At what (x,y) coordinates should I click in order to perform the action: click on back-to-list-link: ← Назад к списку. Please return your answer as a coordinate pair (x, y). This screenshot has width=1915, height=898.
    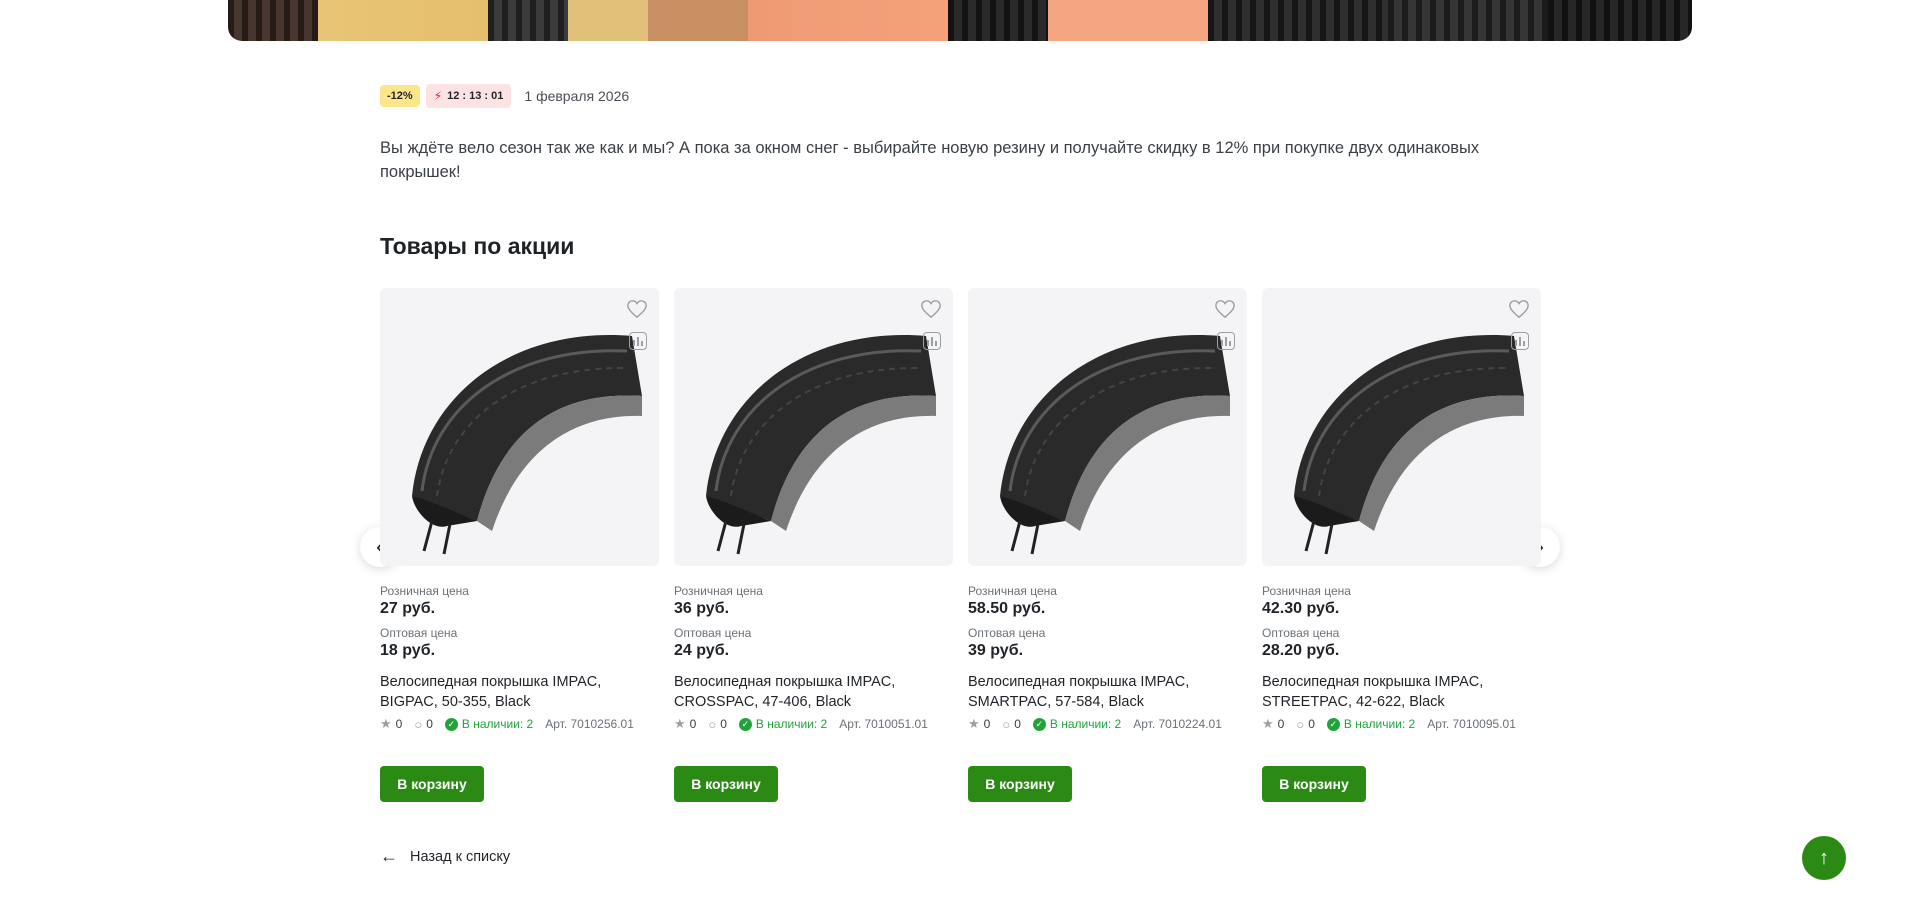
    Looking at the image, I should click on (445, 856).